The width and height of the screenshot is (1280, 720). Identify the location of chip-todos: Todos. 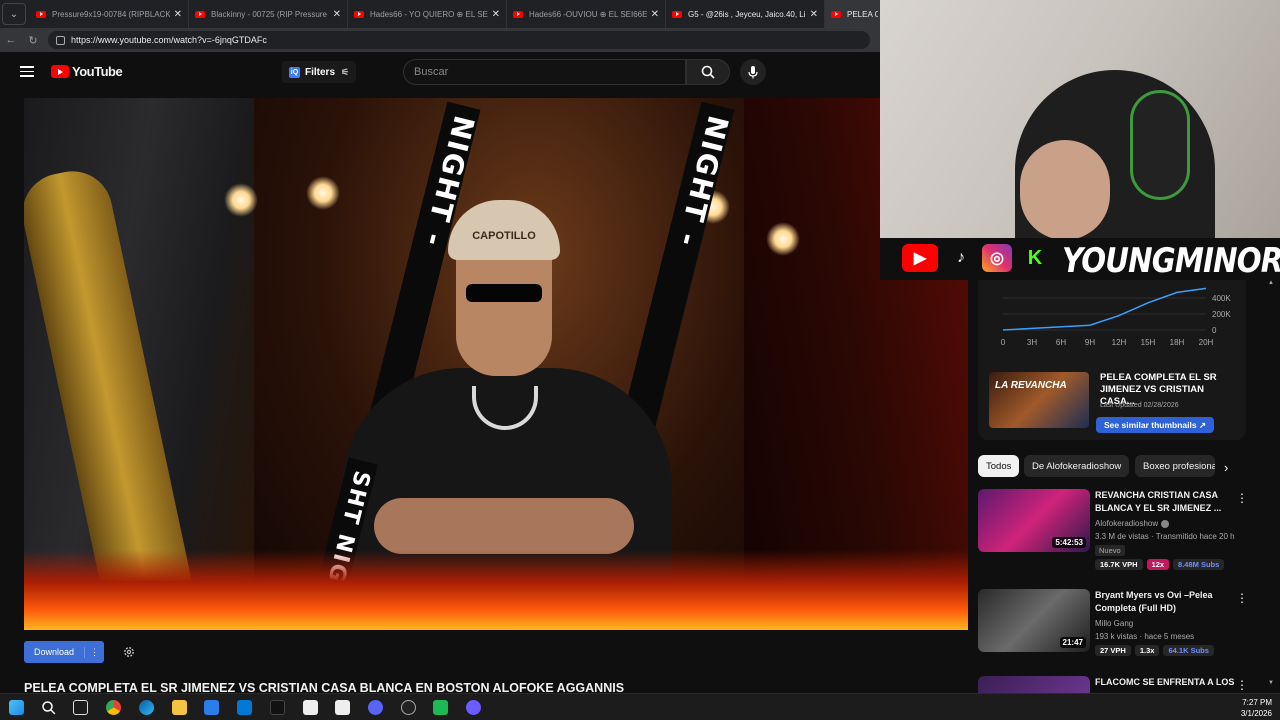
(999, 466).